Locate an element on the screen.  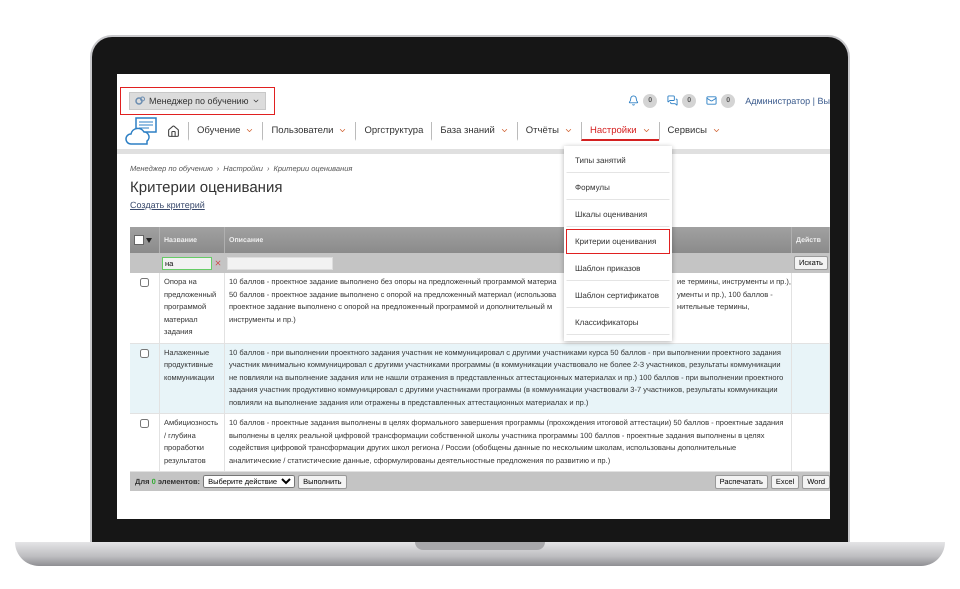
nav-tab: Оргструктура is located at coordinates (393, 131).